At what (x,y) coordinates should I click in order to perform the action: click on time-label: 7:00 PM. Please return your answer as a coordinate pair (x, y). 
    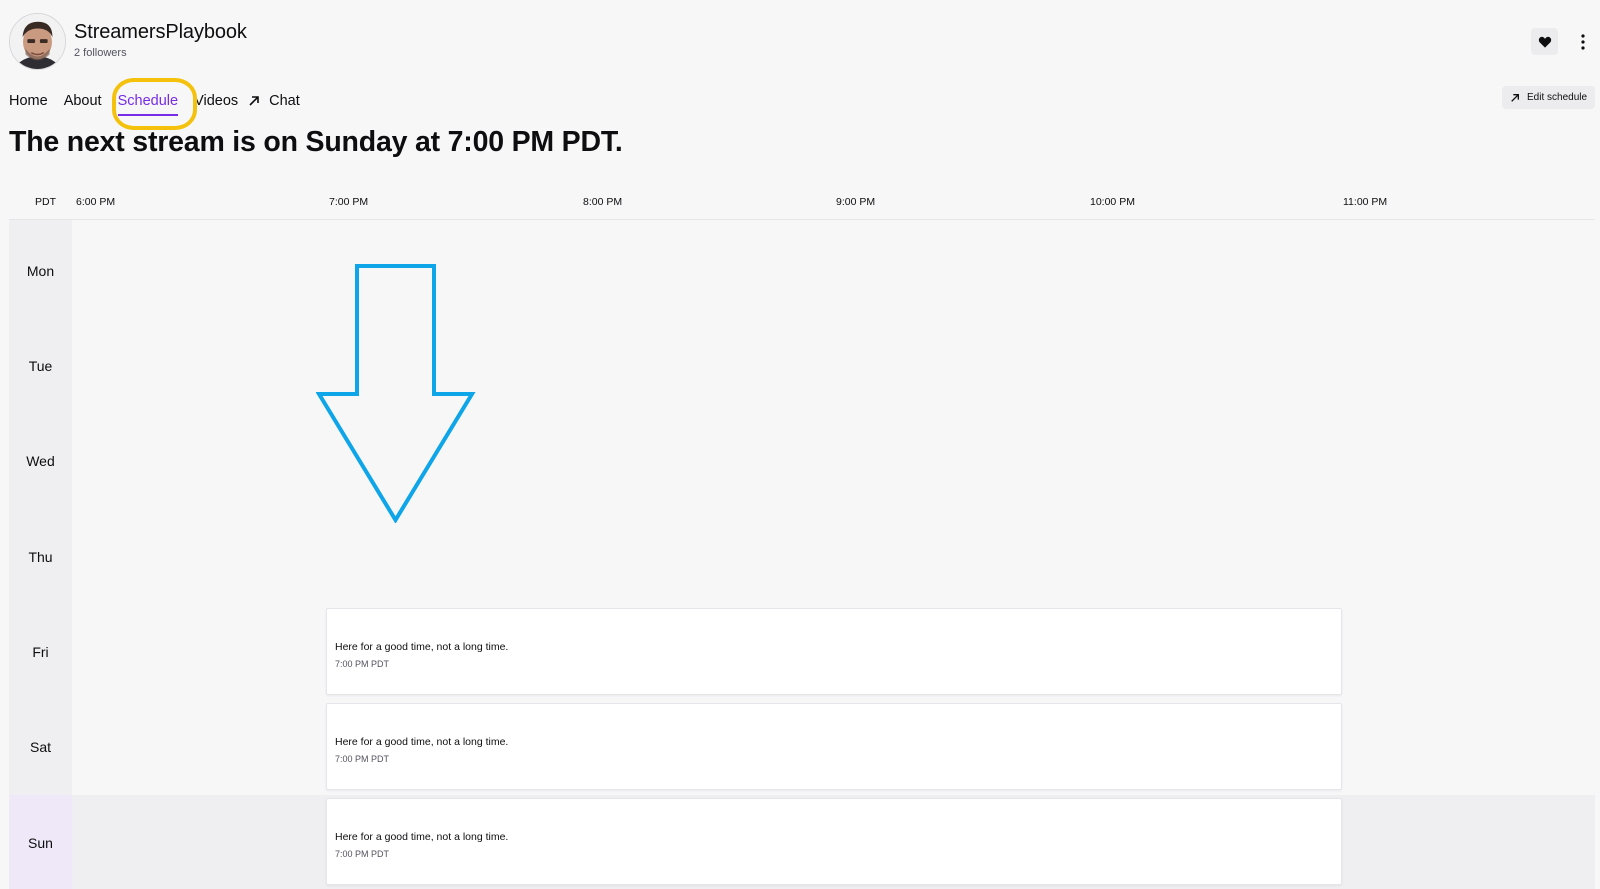
    Looking at the image, I should click on (349, 202).